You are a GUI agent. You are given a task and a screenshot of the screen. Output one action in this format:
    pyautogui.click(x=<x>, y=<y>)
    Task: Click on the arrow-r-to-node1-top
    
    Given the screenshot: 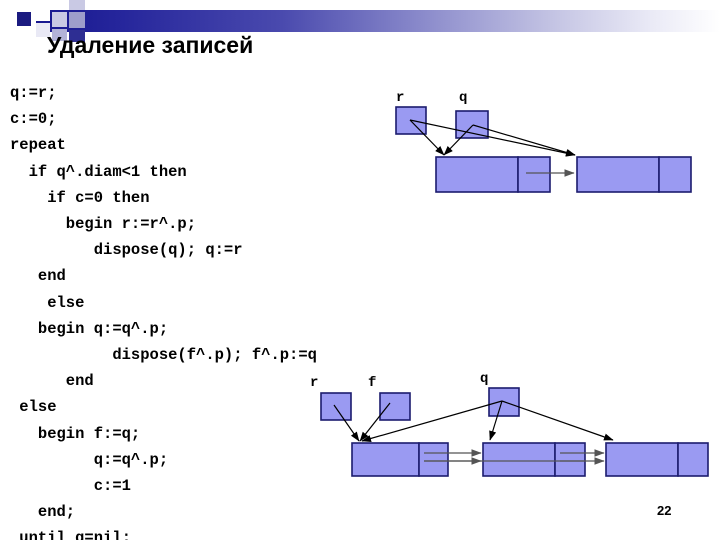 What is the action you would take?
    pyautogui.click(x=427, y=137)
    